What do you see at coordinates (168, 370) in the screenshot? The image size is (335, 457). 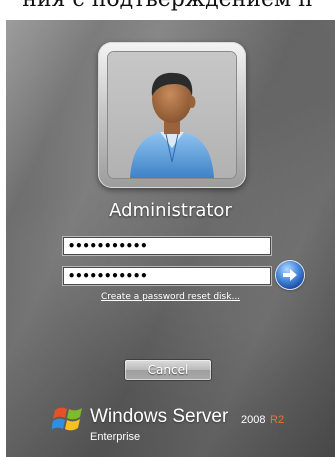 I see `cancel-button: Cancel` at bounding box center [168, 370].